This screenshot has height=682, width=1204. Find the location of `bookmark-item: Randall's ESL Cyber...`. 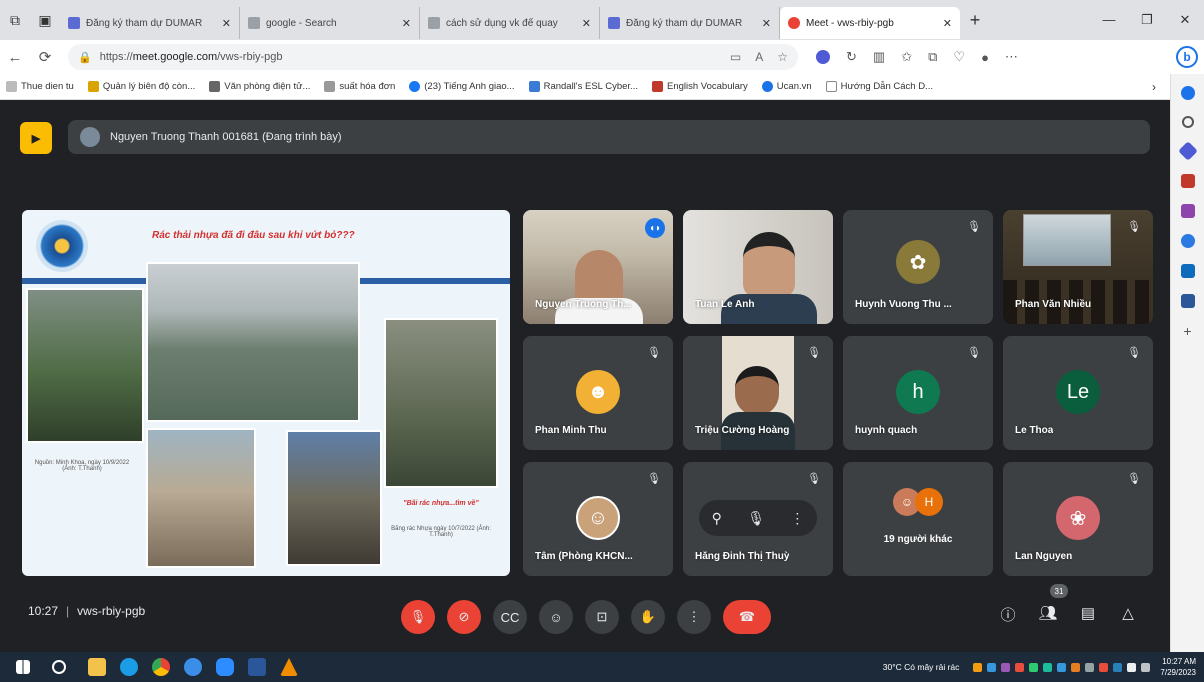

bookmark-item: Randall's ESL Cyber... is located at coordinates (583, 86).